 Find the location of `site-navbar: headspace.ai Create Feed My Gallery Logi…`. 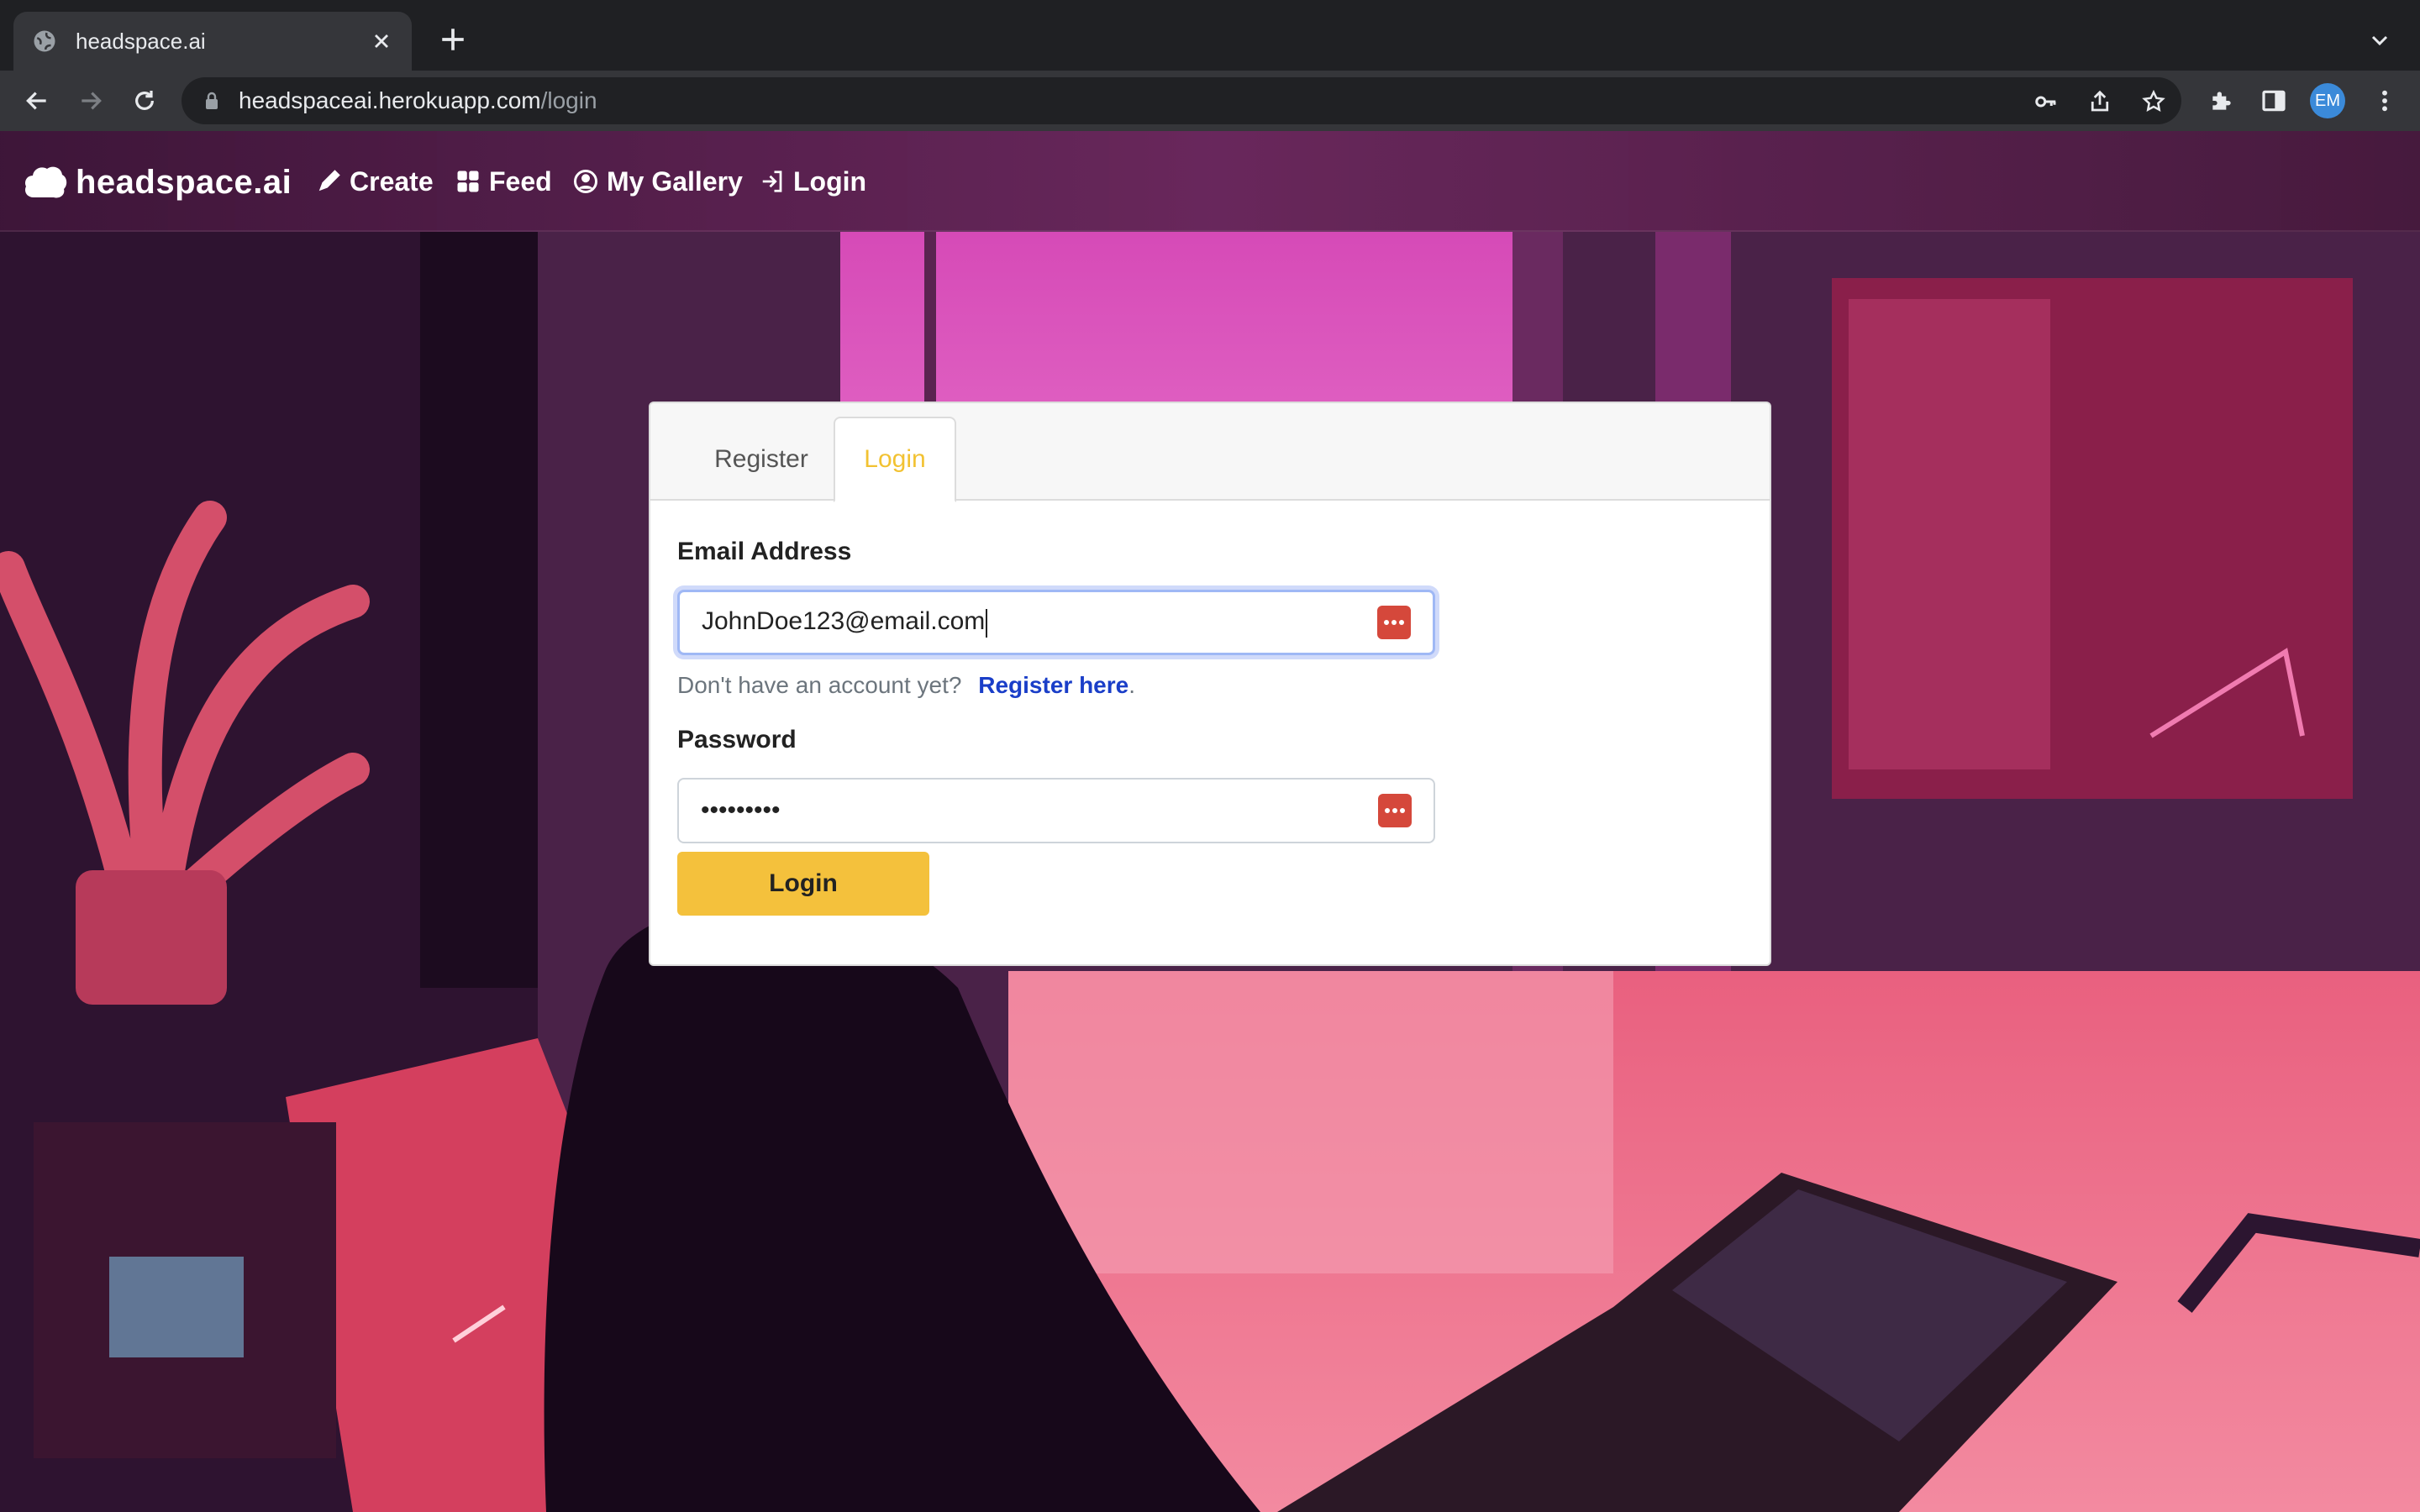

site-navbar: headspace.ai Create Feed My Gallery Logi… is located at coordinates (1210, 181).